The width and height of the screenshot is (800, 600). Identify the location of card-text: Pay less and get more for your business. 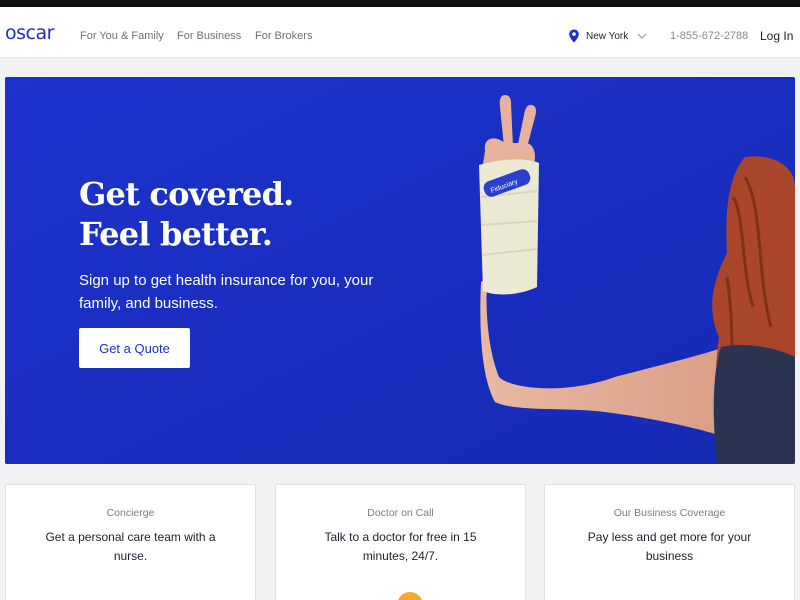
(669, 546).